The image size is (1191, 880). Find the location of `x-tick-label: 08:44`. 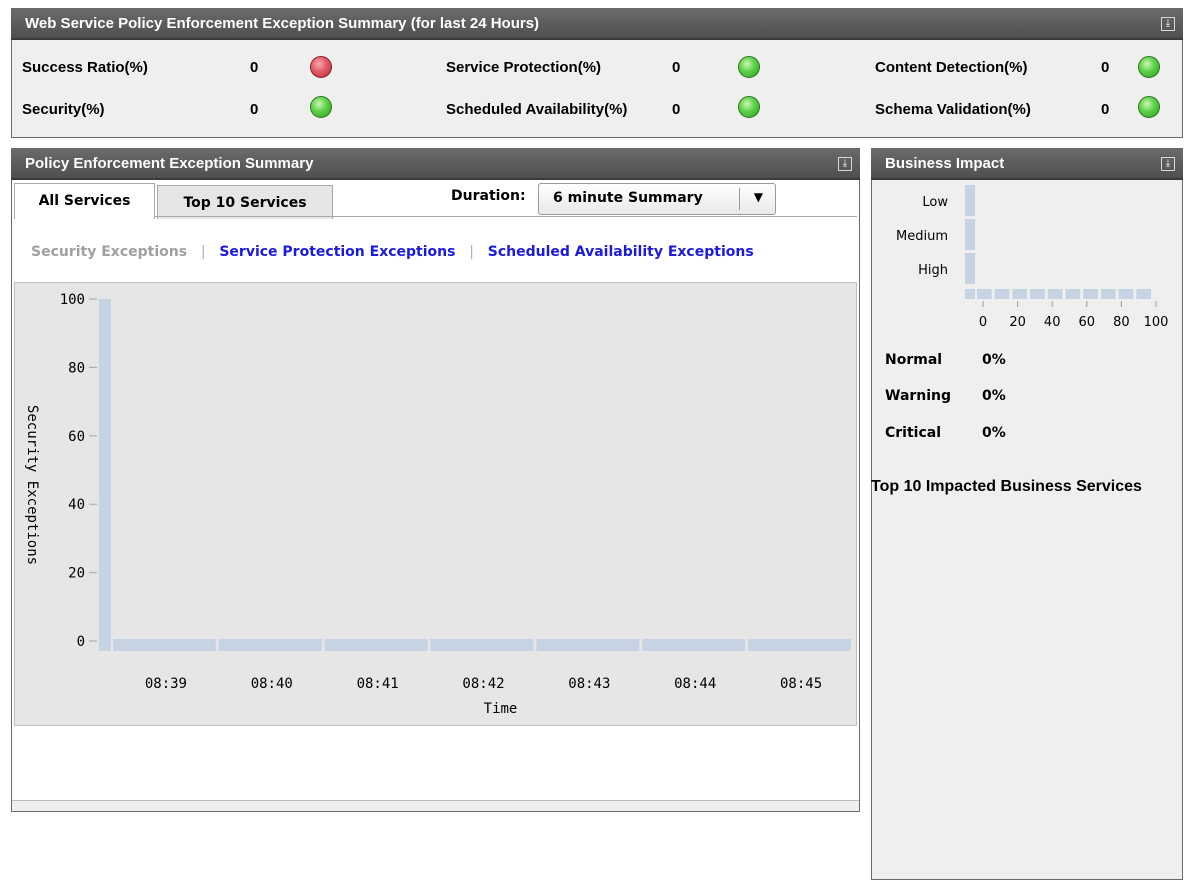

x-tick-label: 08:44 is located at coordinates (695, 684).